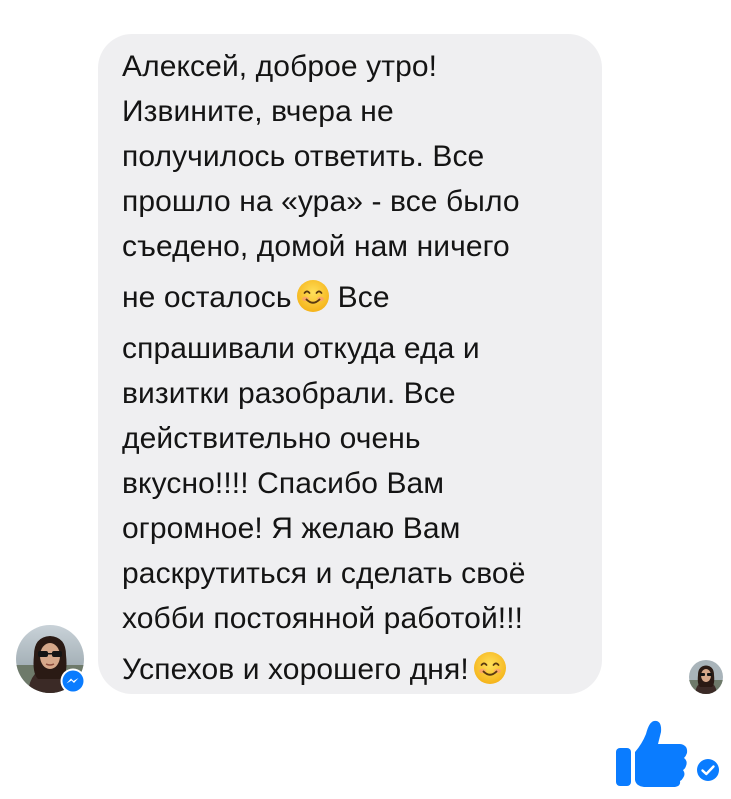  I want to click on thumbs-up-icon, so click(652, 753).